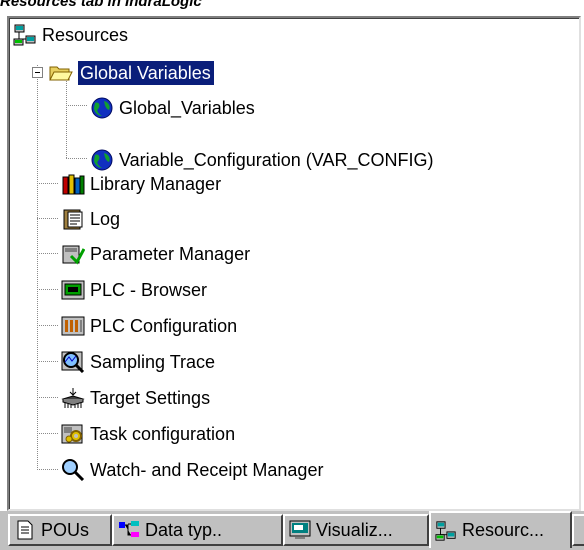  What do you see at coordinates (65, 529) in the screenshot?
I see `tab-label: POUs` at bounding box center [65, 529].